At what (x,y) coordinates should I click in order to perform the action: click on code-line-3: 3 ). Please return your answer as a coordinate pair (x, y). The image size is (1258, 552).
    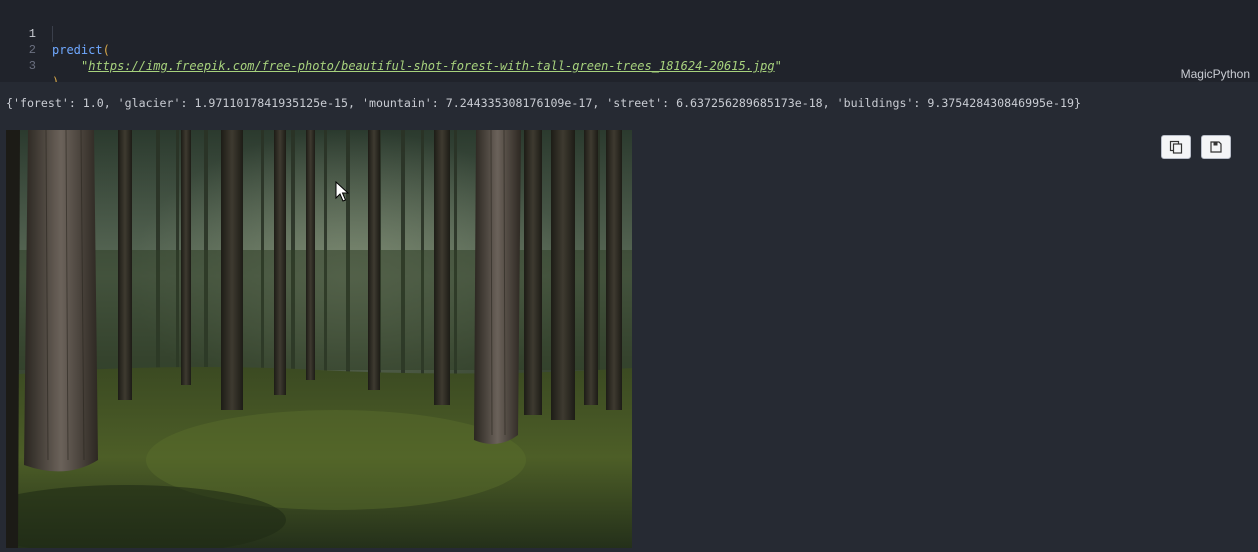
    Looking at the image, I should click on (29, 65).